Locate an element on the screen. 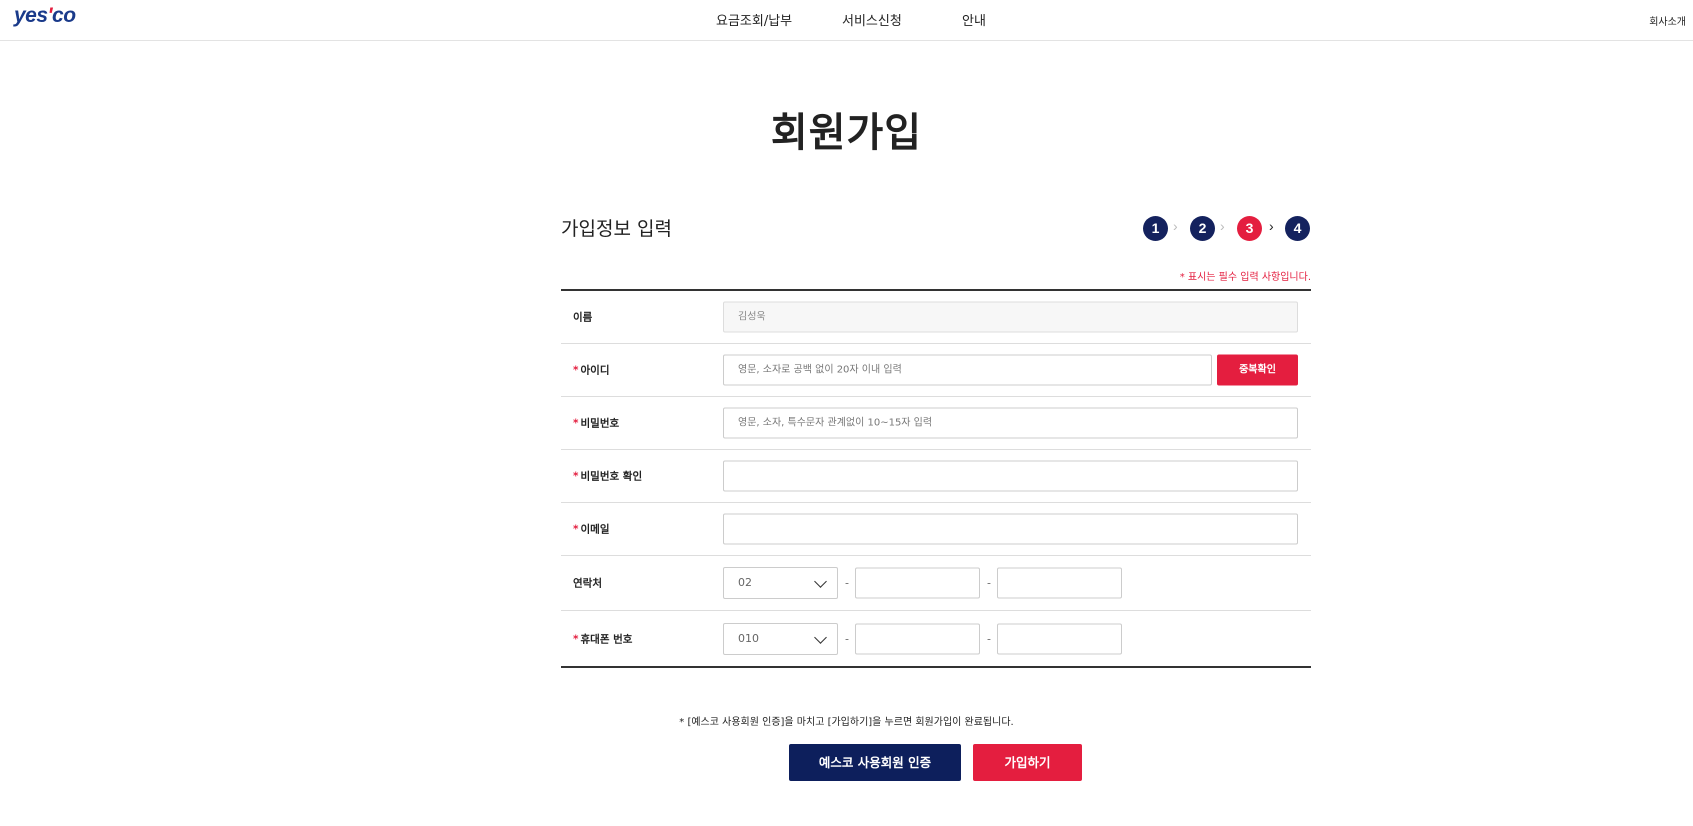 This screenshot has width=1693, height=826. row-phone: 연락처 02 - - is located at coordinates (936, 583).